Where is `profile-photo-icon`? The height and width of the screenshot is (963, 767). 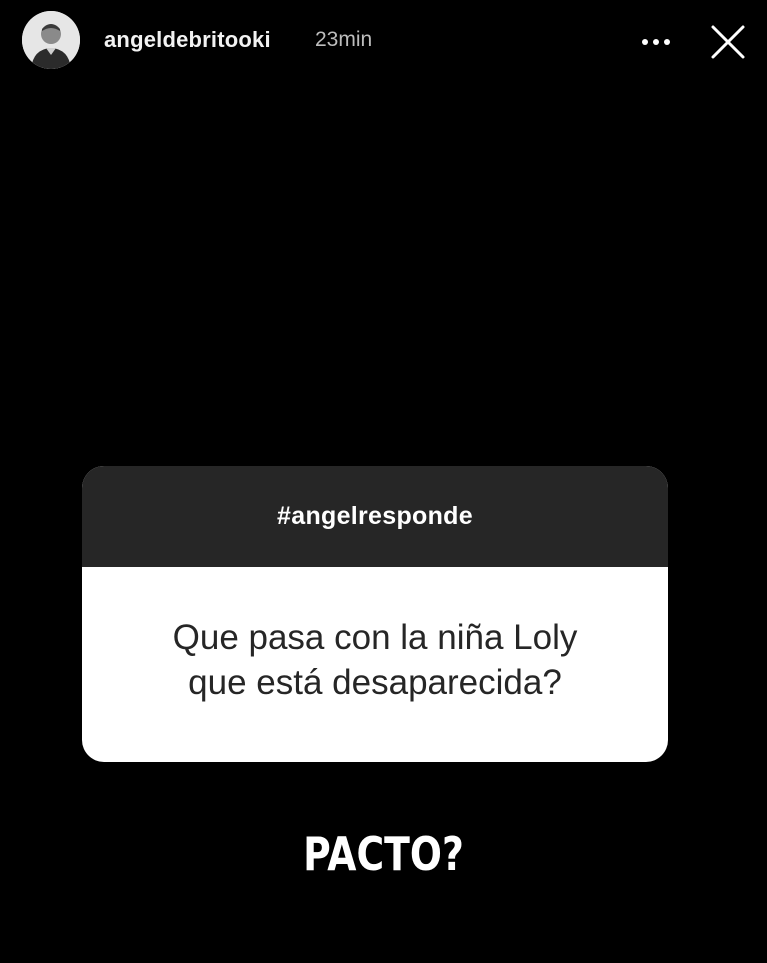 profile-photo-icon is located at coordinates (51, 40).